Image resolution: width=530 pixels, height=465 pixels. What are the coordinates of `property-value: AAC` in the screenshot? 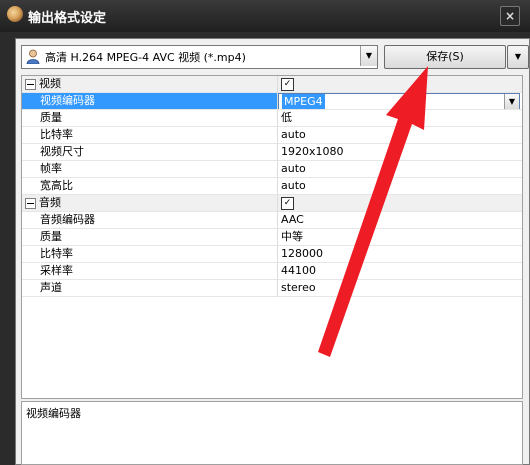 It's located at (400, 220).